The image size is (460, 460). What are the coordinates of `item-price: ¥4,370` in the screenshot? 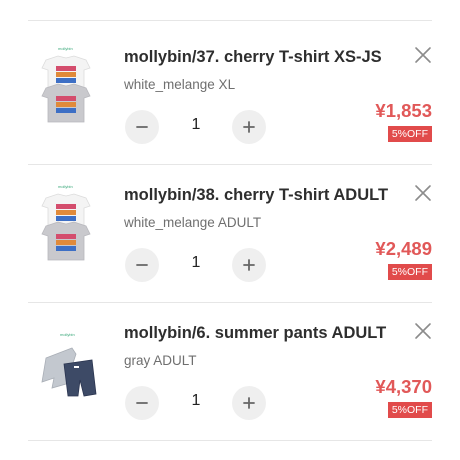 It's located at (403, 386).